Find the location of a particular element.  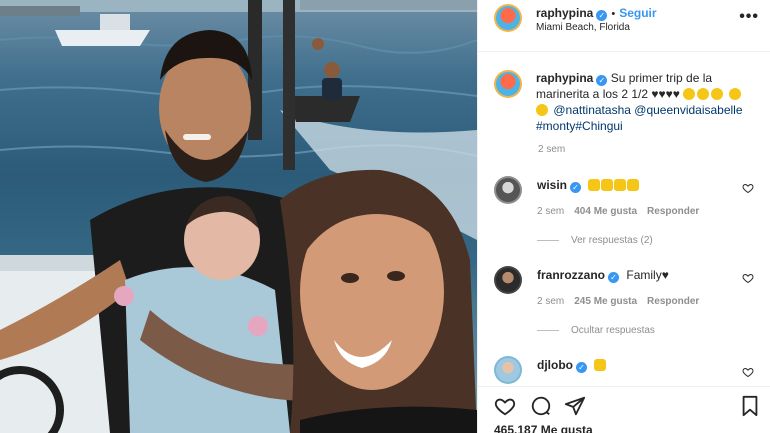

post-header-title: raphypina ✓ • Seguir is located at coordinates (596, 13).